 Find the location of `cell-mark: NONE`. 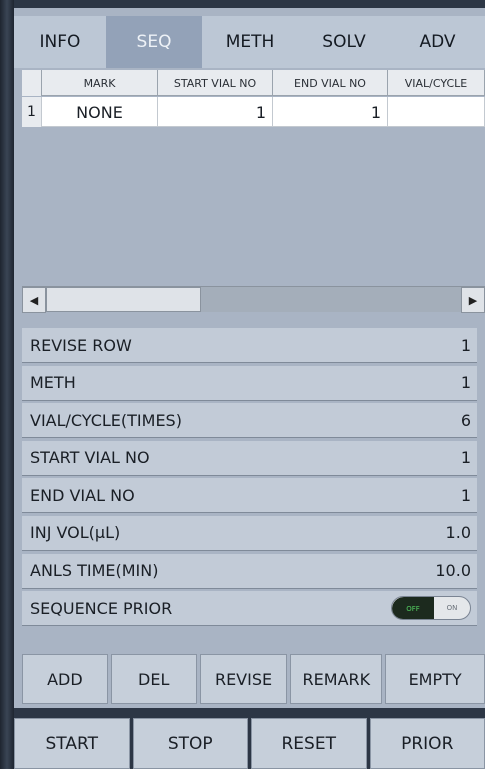

cell-mark: NONE is located at coordinates (100, 112).